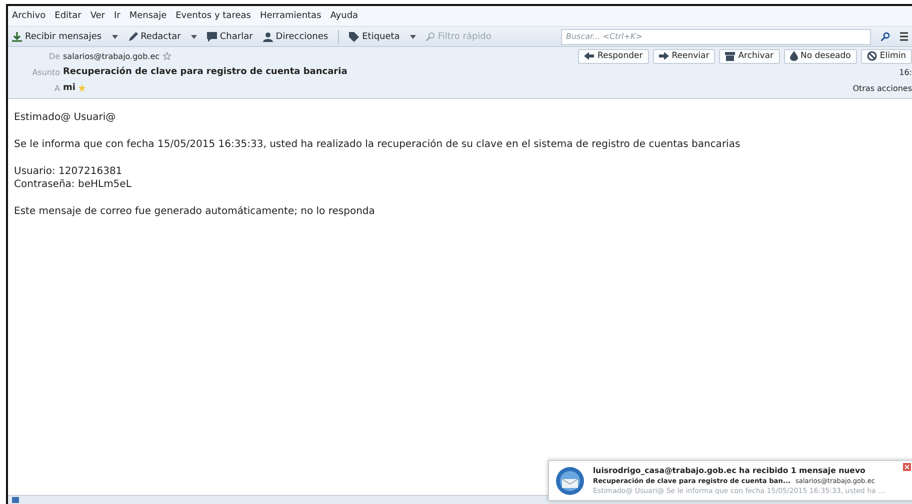  What do you see at coordinates (73, 178) in the screenshot?
I see `message-paragraph: Usuario: 1207216381 Contraseña: beHLm5eL` at bounding box center [73, 178].